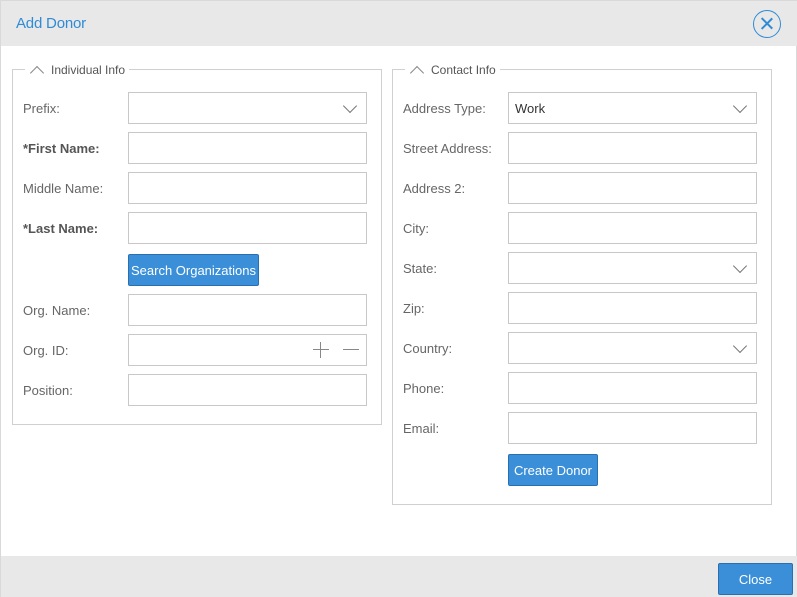 Image resolution: width=797 pixels, height=597 pixels. What do you see at coordinates (51, 23) in the screenshot?
I see `dialog-title: Add Donor` at bounding box center [51, 23].